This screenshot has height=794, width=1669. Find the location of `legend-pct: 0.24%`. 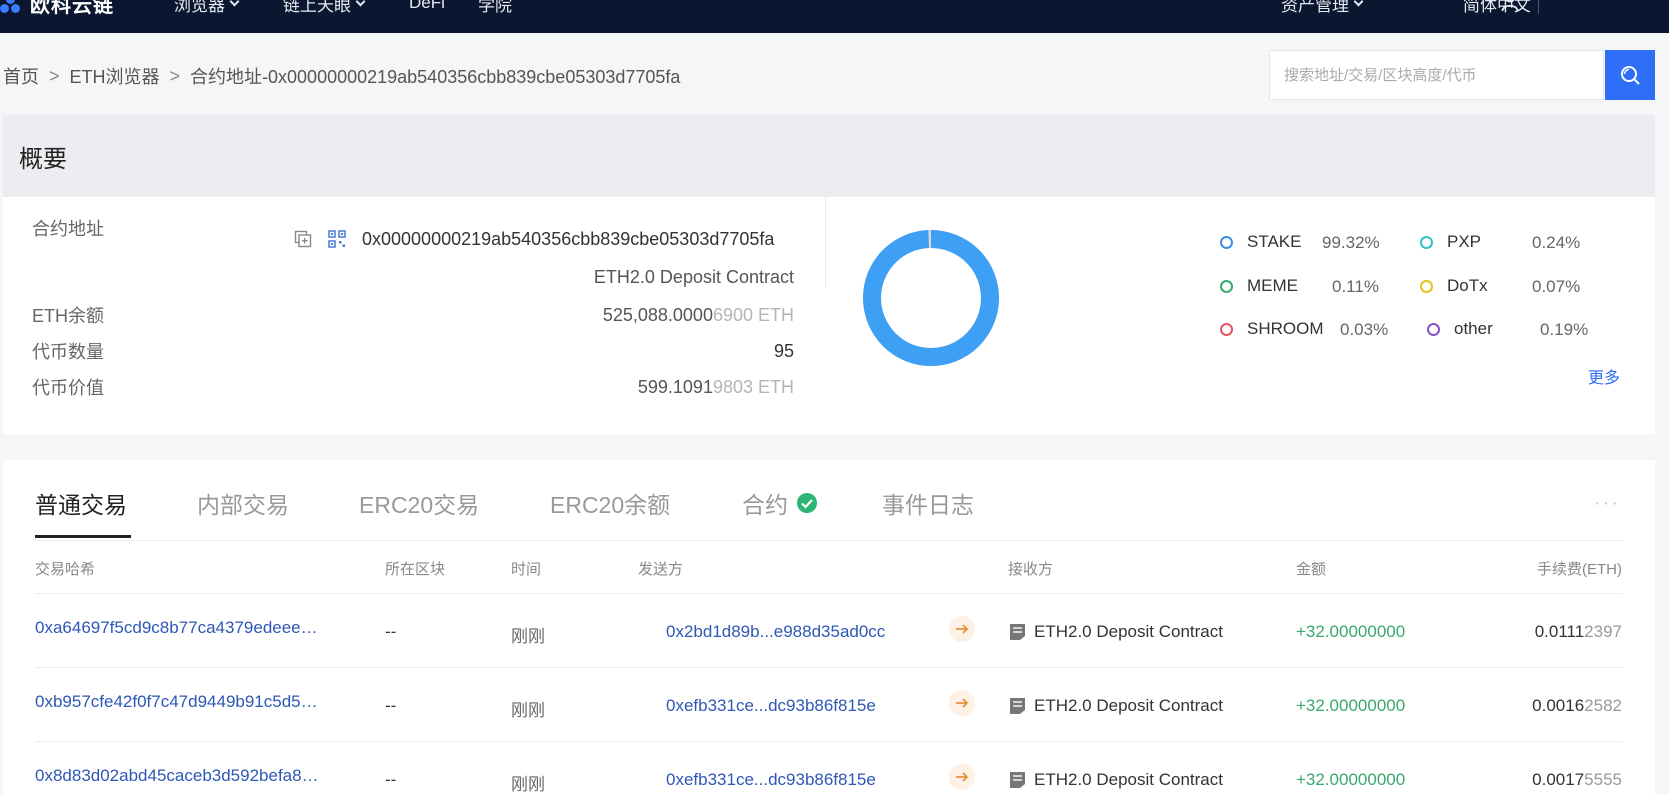

legend-pct: 0.24% is located at coordinates (1556, 242).